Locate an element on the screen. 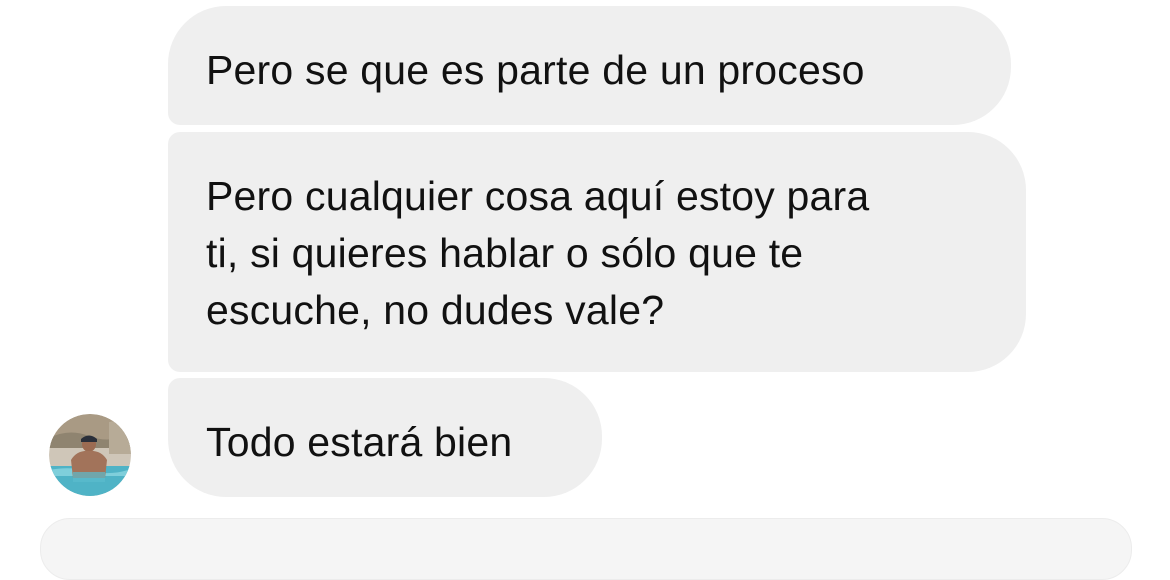 The image size is (1170, 580). message-composer is located at coordinates (586, 549).